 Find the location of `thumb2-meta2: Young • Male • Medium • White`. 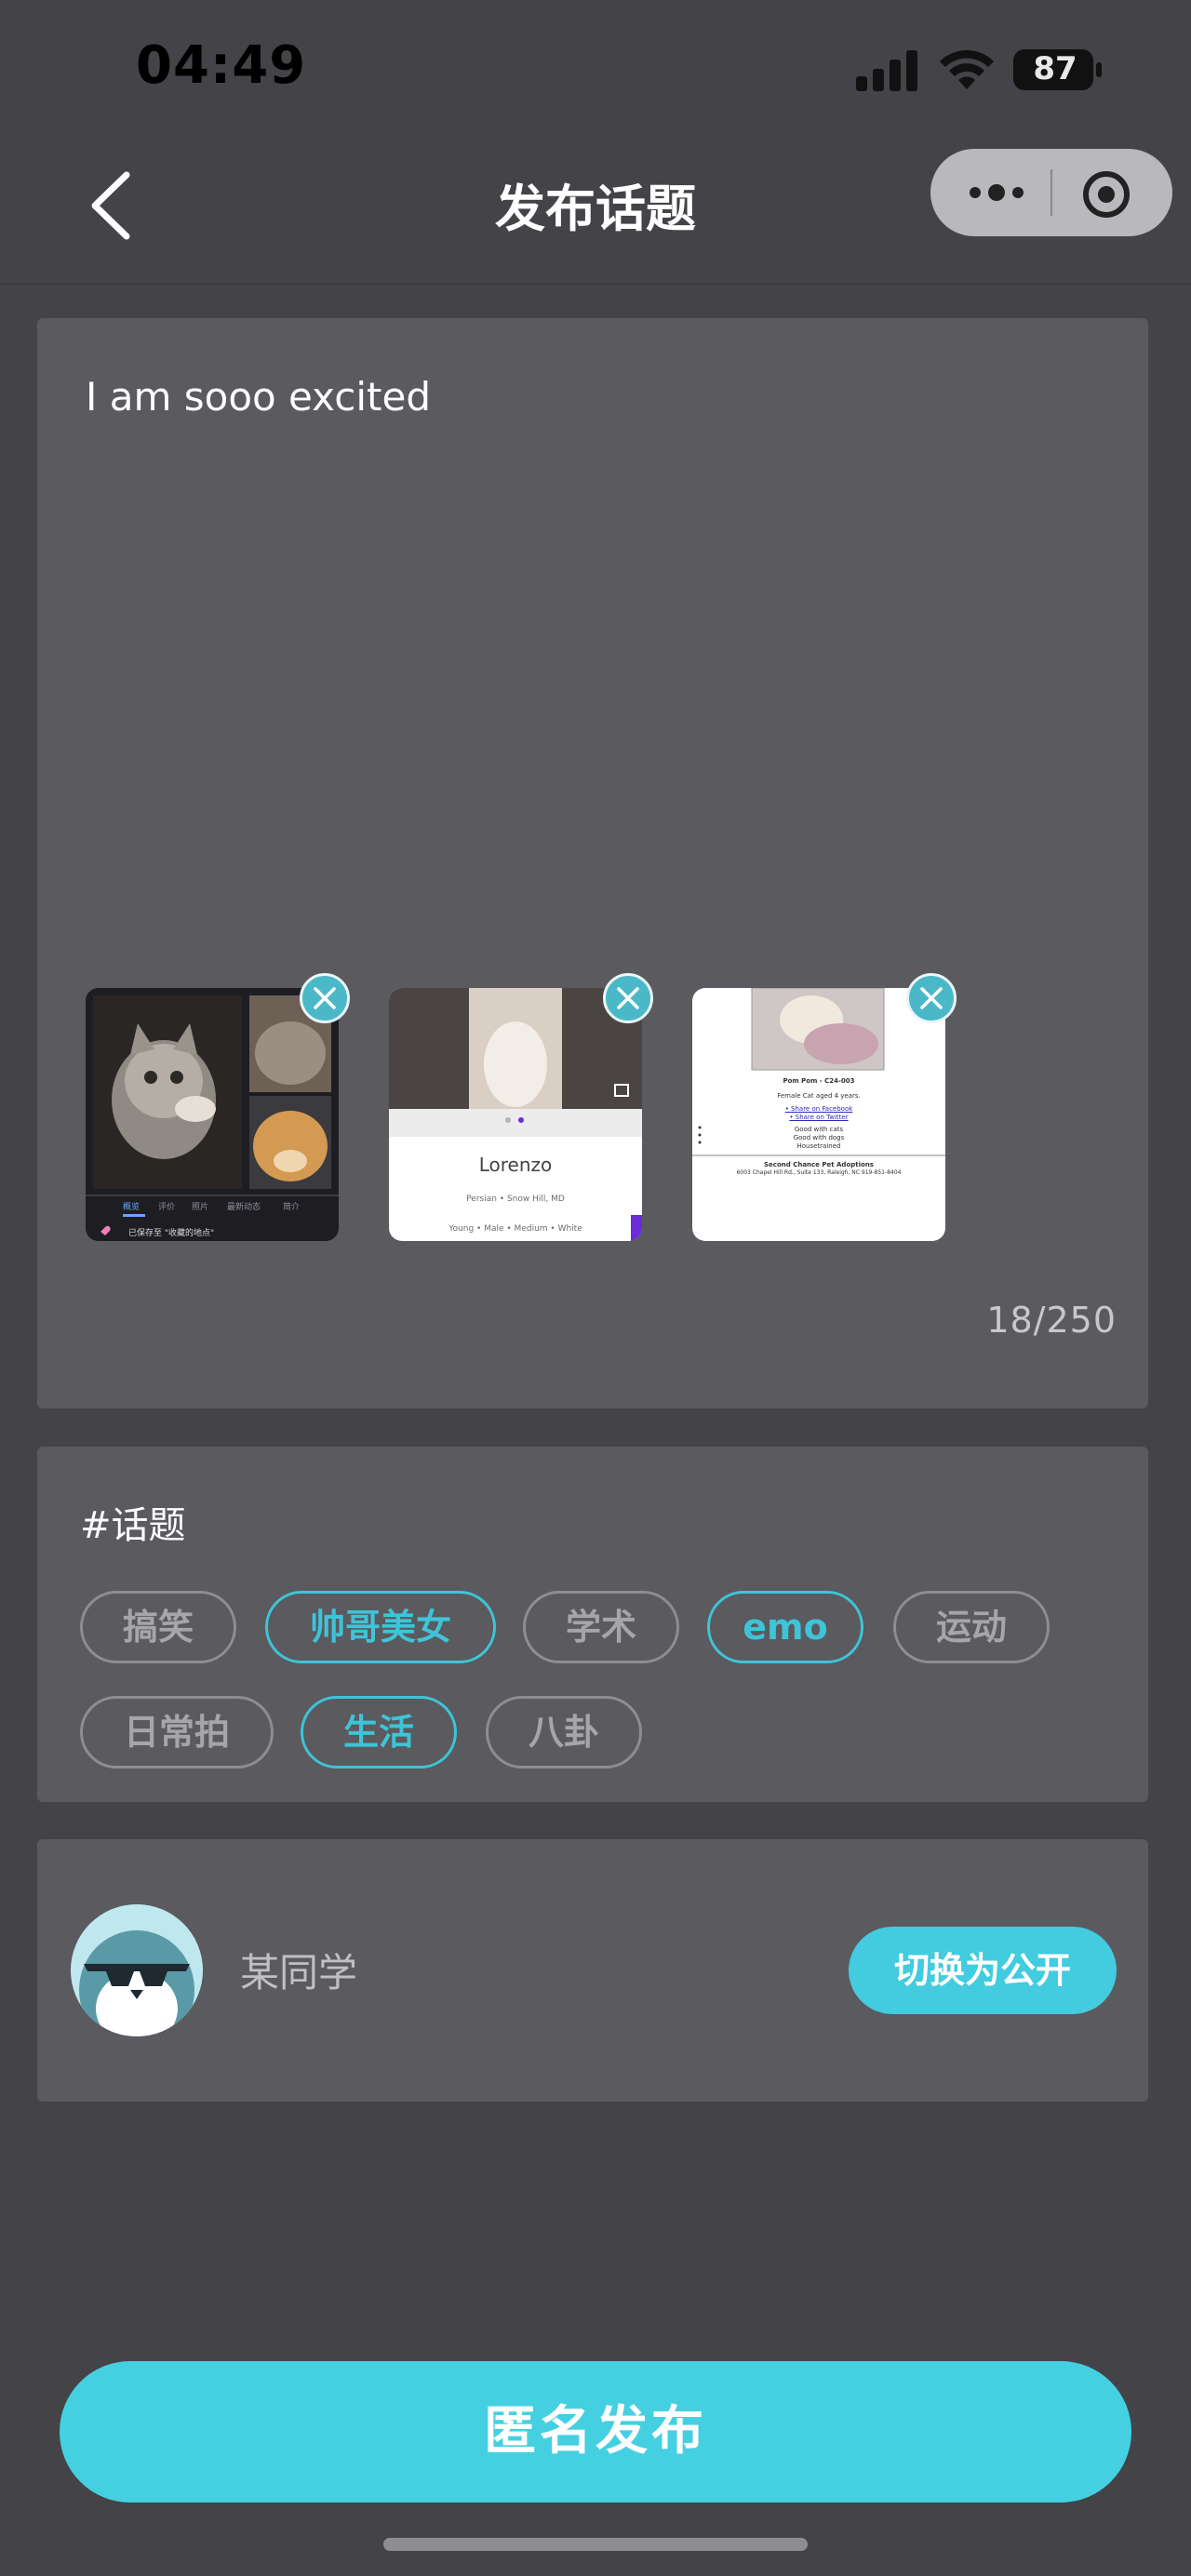

thumb2-meta2: Young • Male • Medium • White is located at coordinates (515, 1229).